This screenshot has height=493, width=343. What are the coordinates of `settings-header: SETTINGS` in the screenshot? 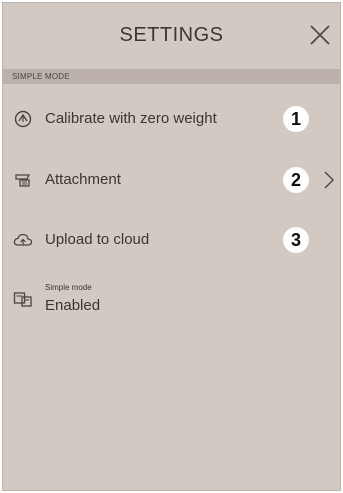 It's located at (171, 35).